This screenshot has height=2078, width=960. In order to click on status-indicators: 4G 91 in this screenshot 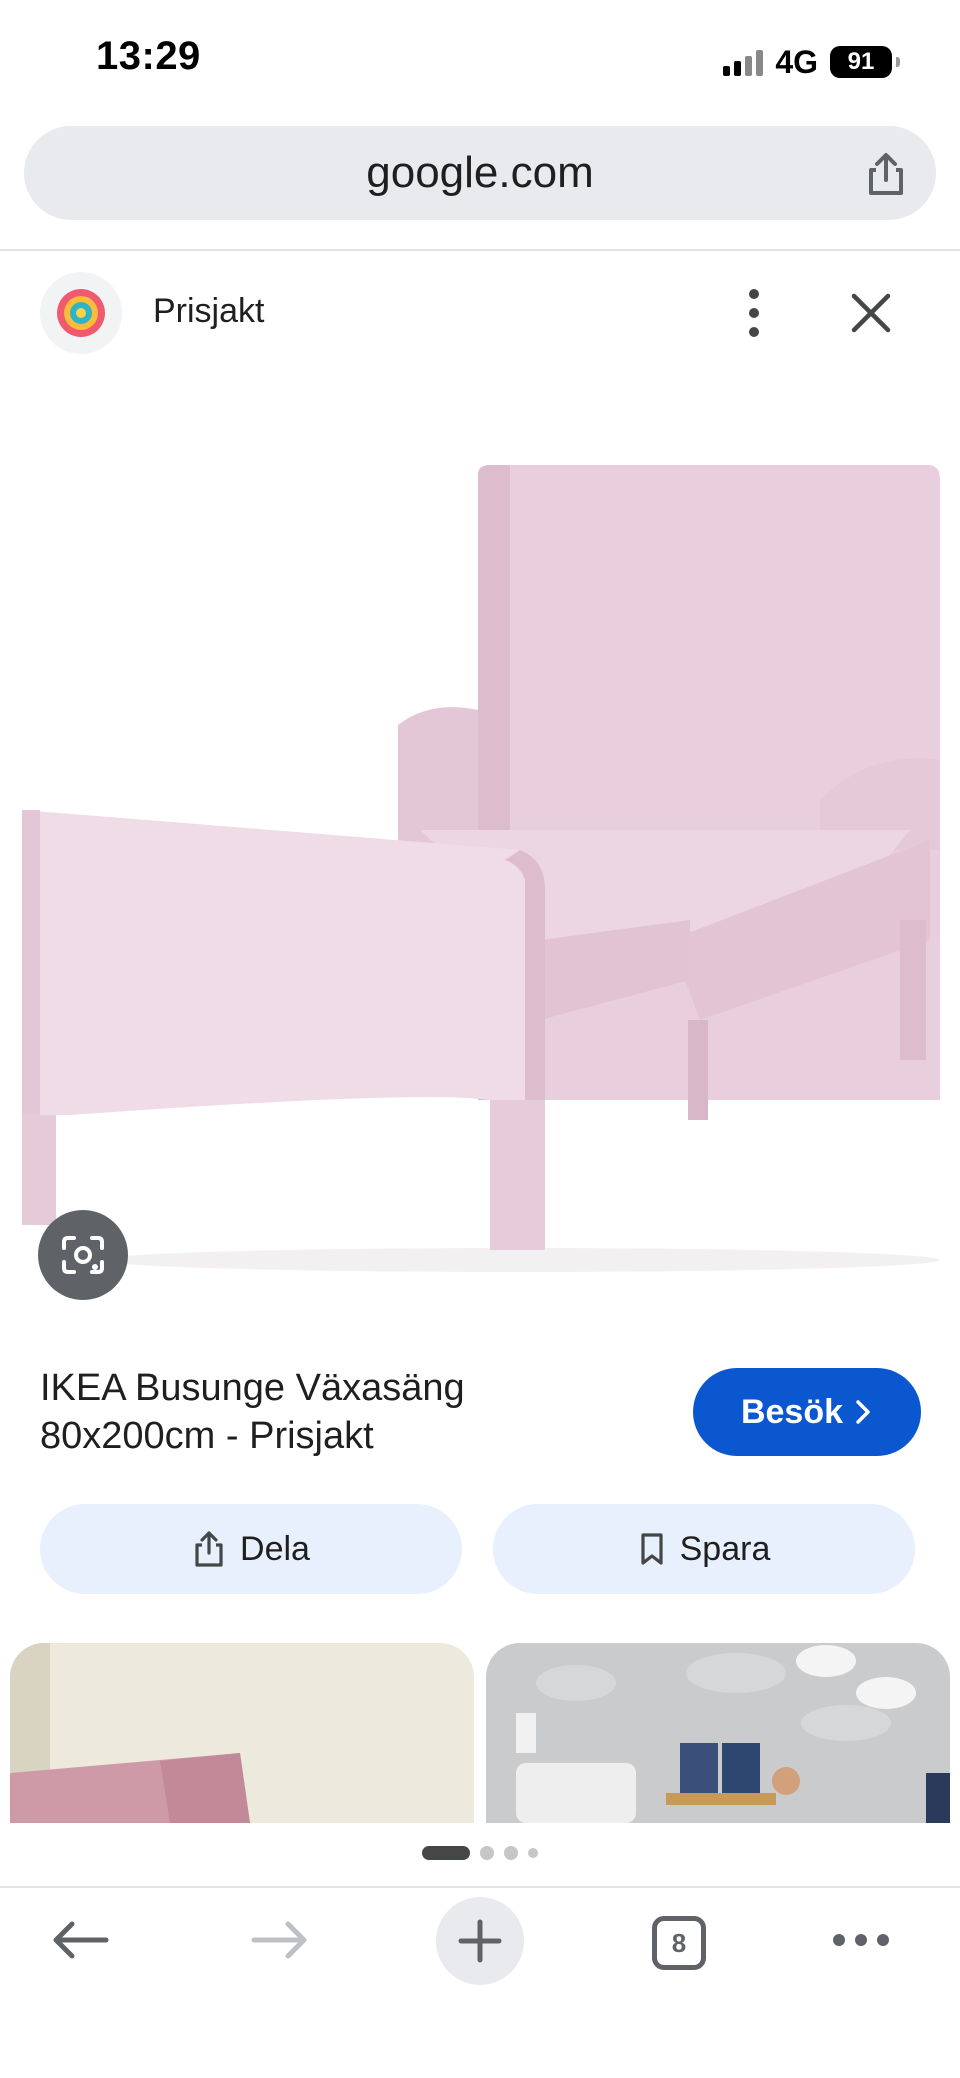, I will do `click(811, 62)`.